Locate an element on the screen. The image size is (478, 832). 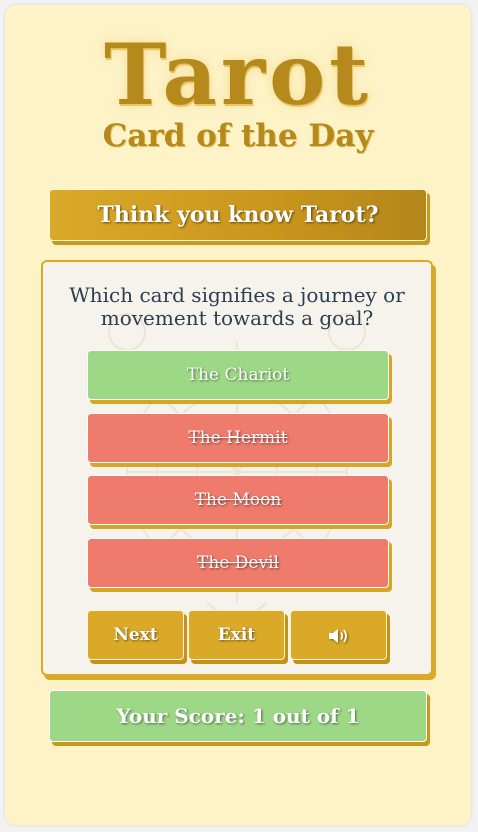
answer-button-moon: The Moon is located at coordinates (238, 500).